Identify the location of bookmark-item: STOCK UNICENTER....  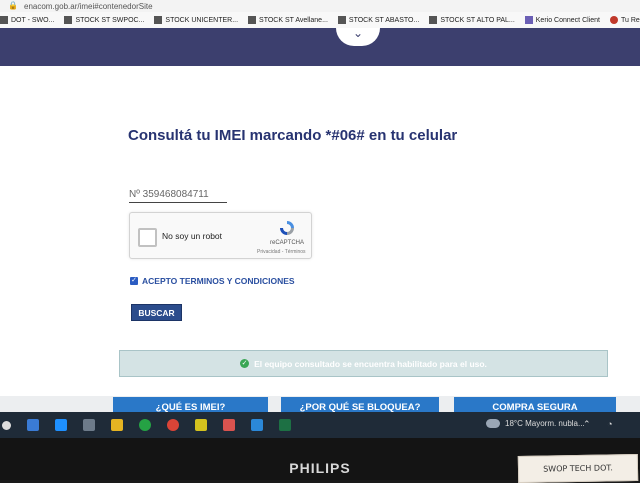
(196, 20).